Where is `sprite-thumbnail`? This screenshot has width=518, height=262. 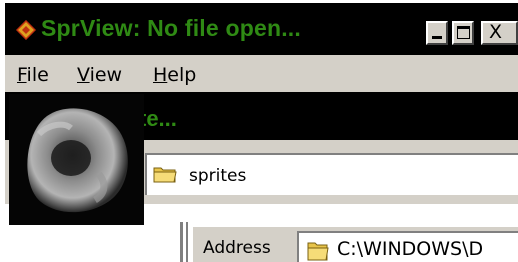
sprite-thumbnail is located at coordinates (77, 160).